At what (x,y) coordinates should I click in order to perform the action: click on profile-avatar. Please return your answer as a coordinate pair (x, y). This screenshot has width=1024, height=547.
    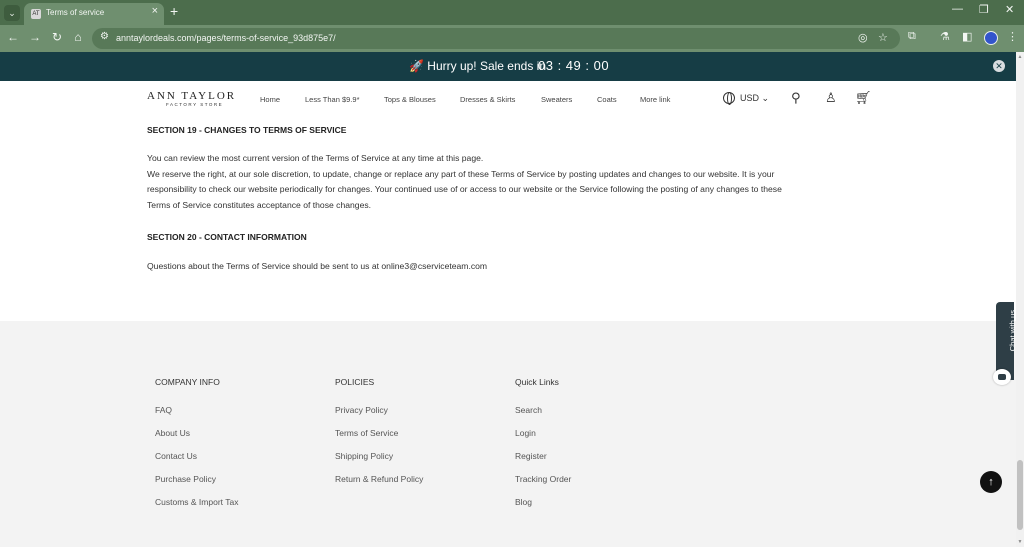
    Looking at the image, I should click on (991, 38).